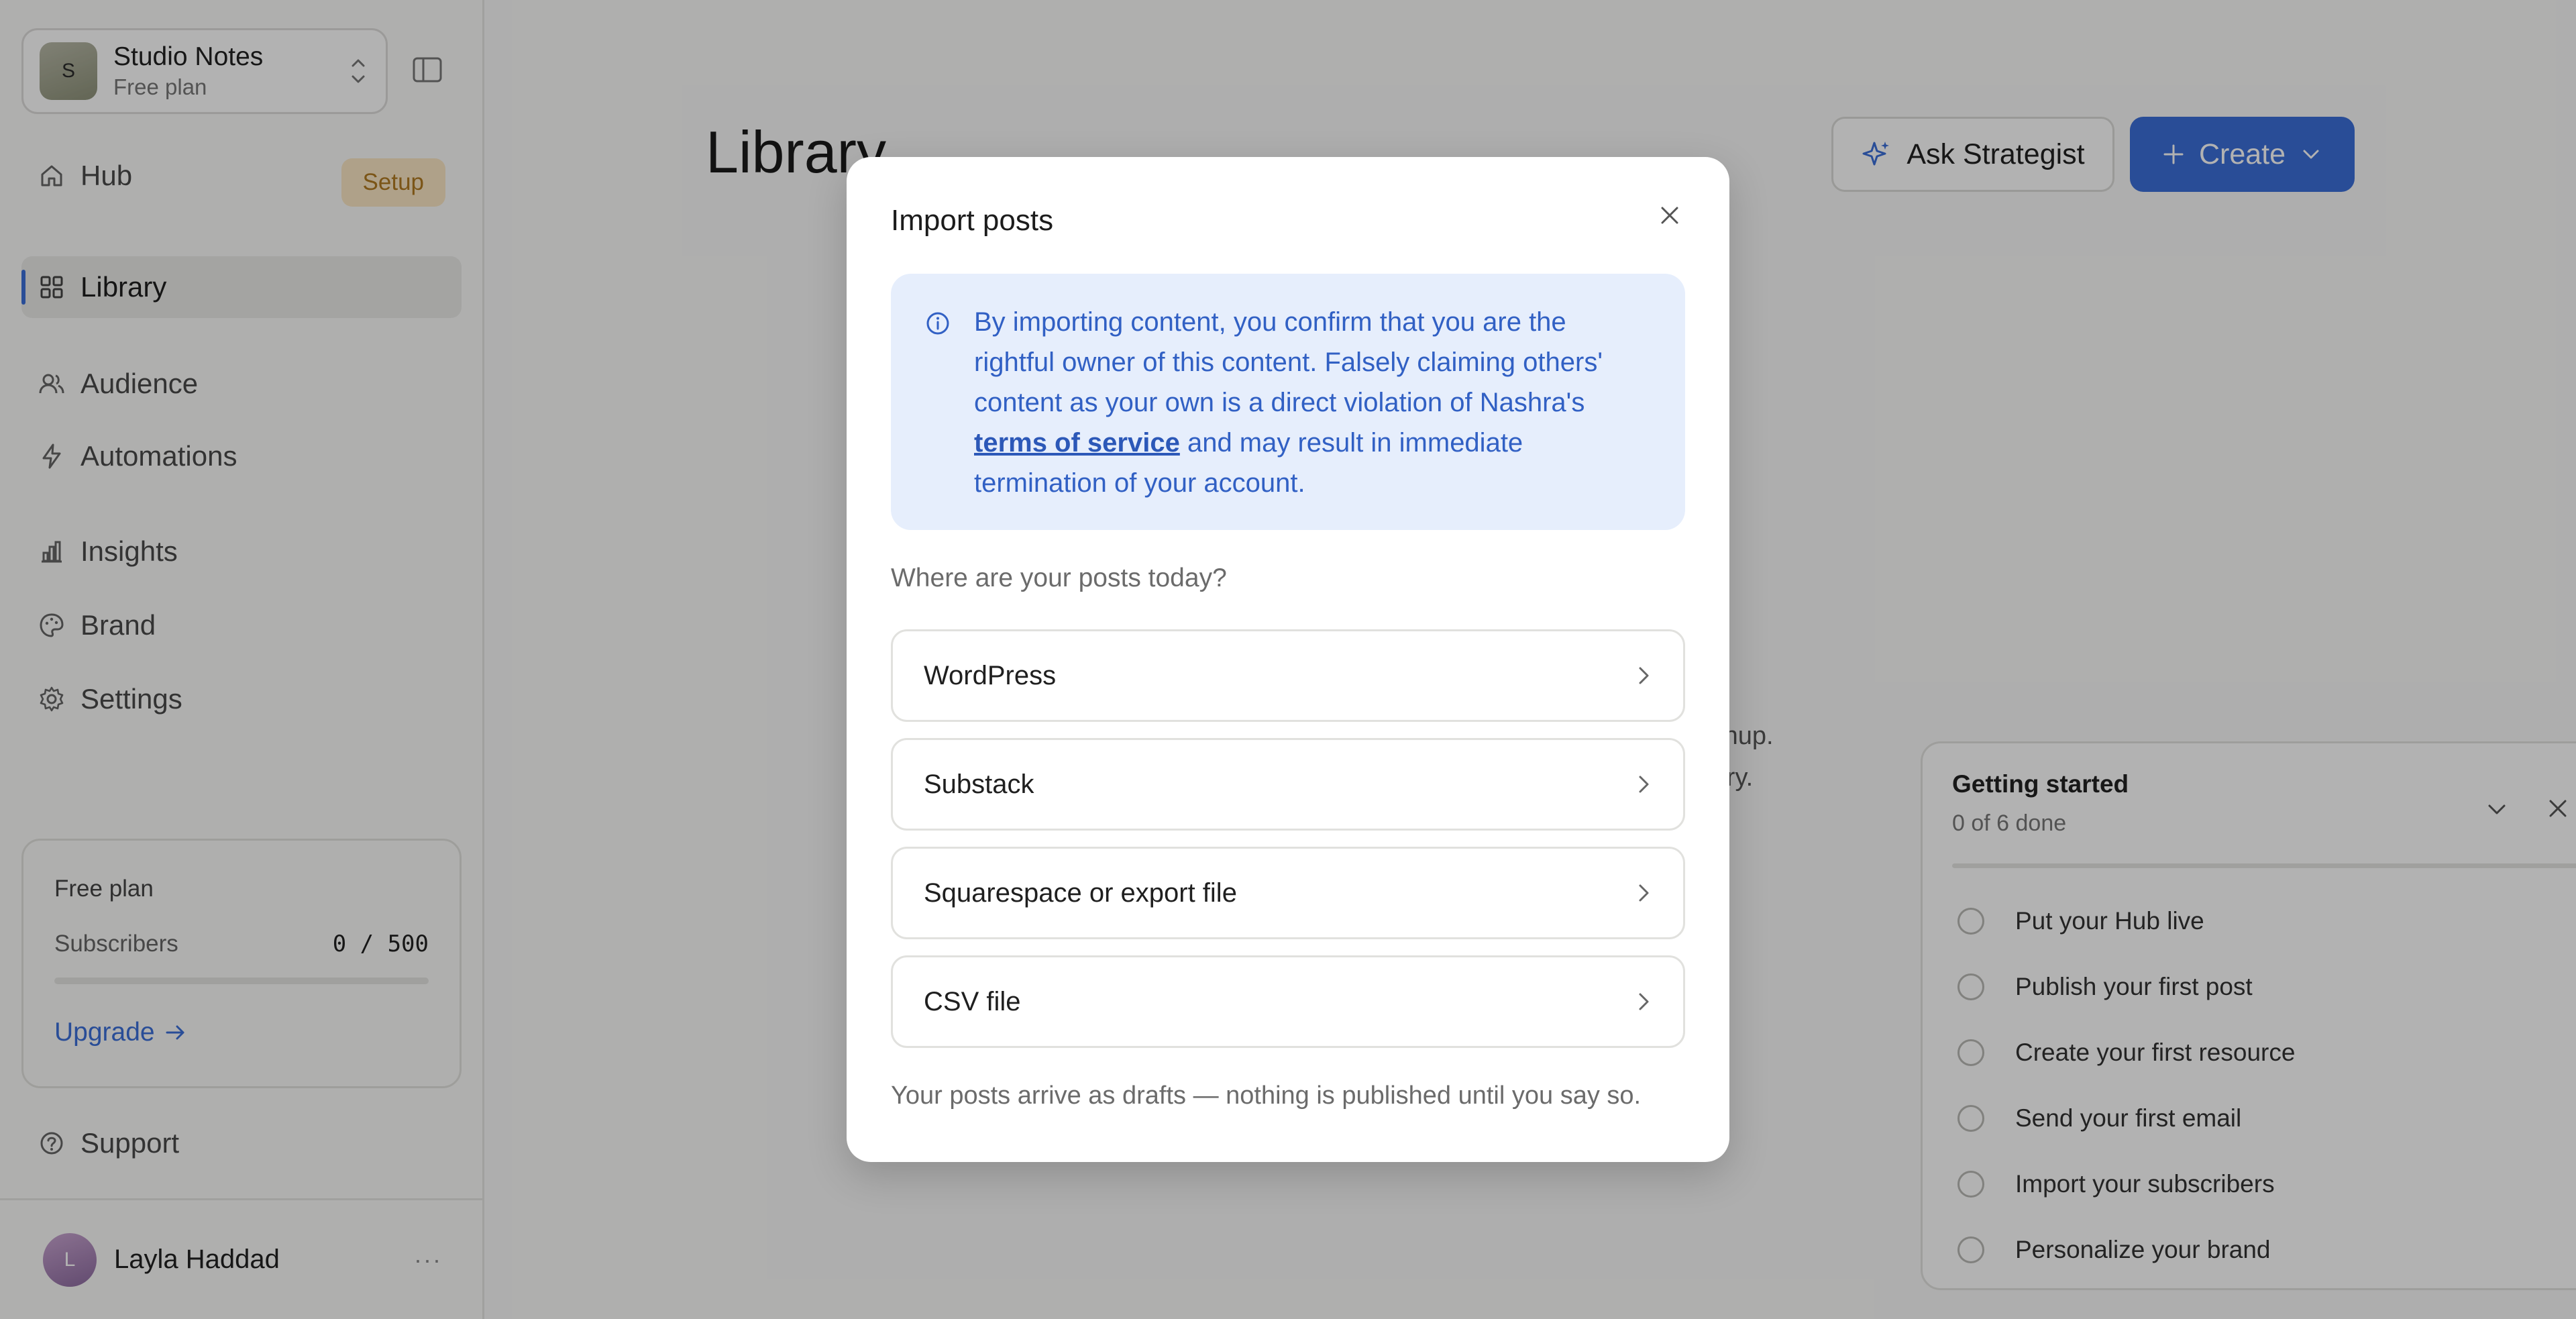 This screenshot has width=2576, height=1319. What do you see at coordinates (972, 220) in the screenshot?
I see `dialog-title: Import posts` at bounding box center [972, 220].